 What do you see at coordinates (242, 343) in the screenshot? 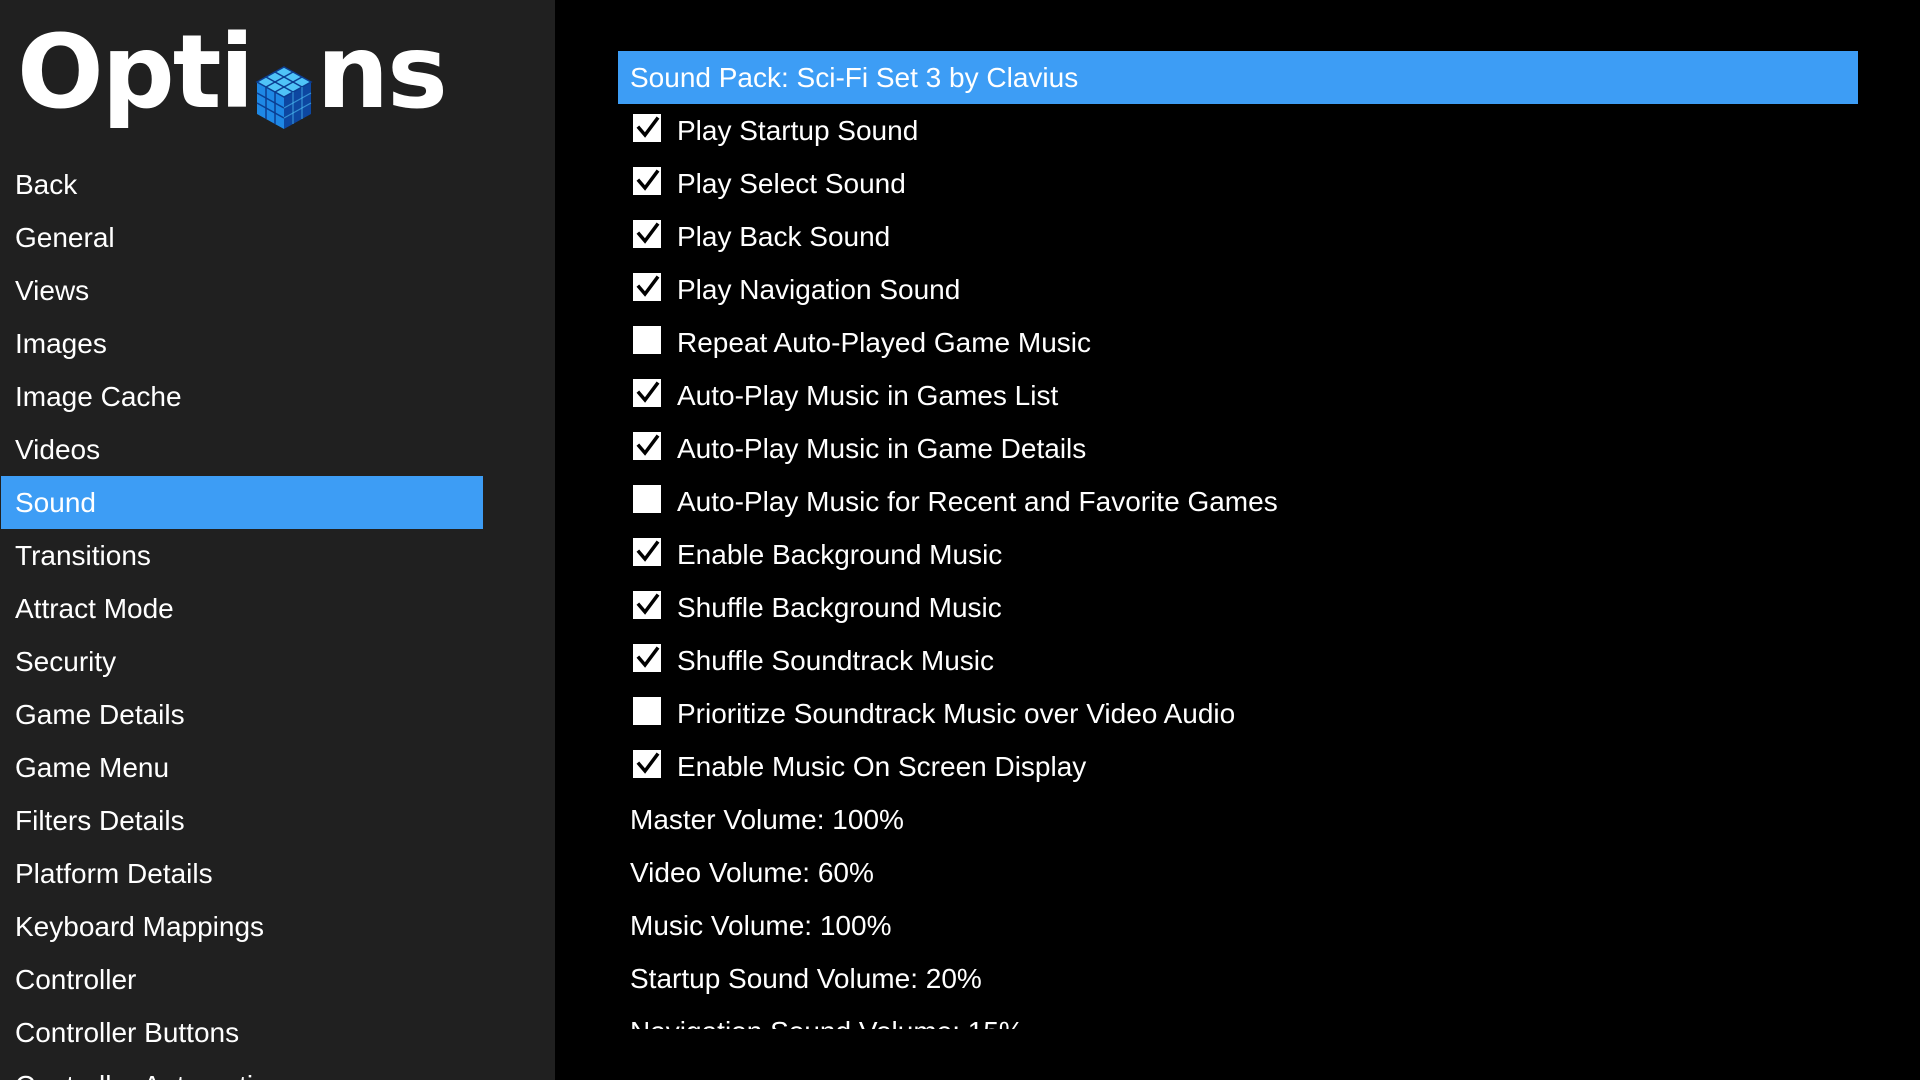
I see `sidebar-item-images: Images` at bounding box center [242, 343].